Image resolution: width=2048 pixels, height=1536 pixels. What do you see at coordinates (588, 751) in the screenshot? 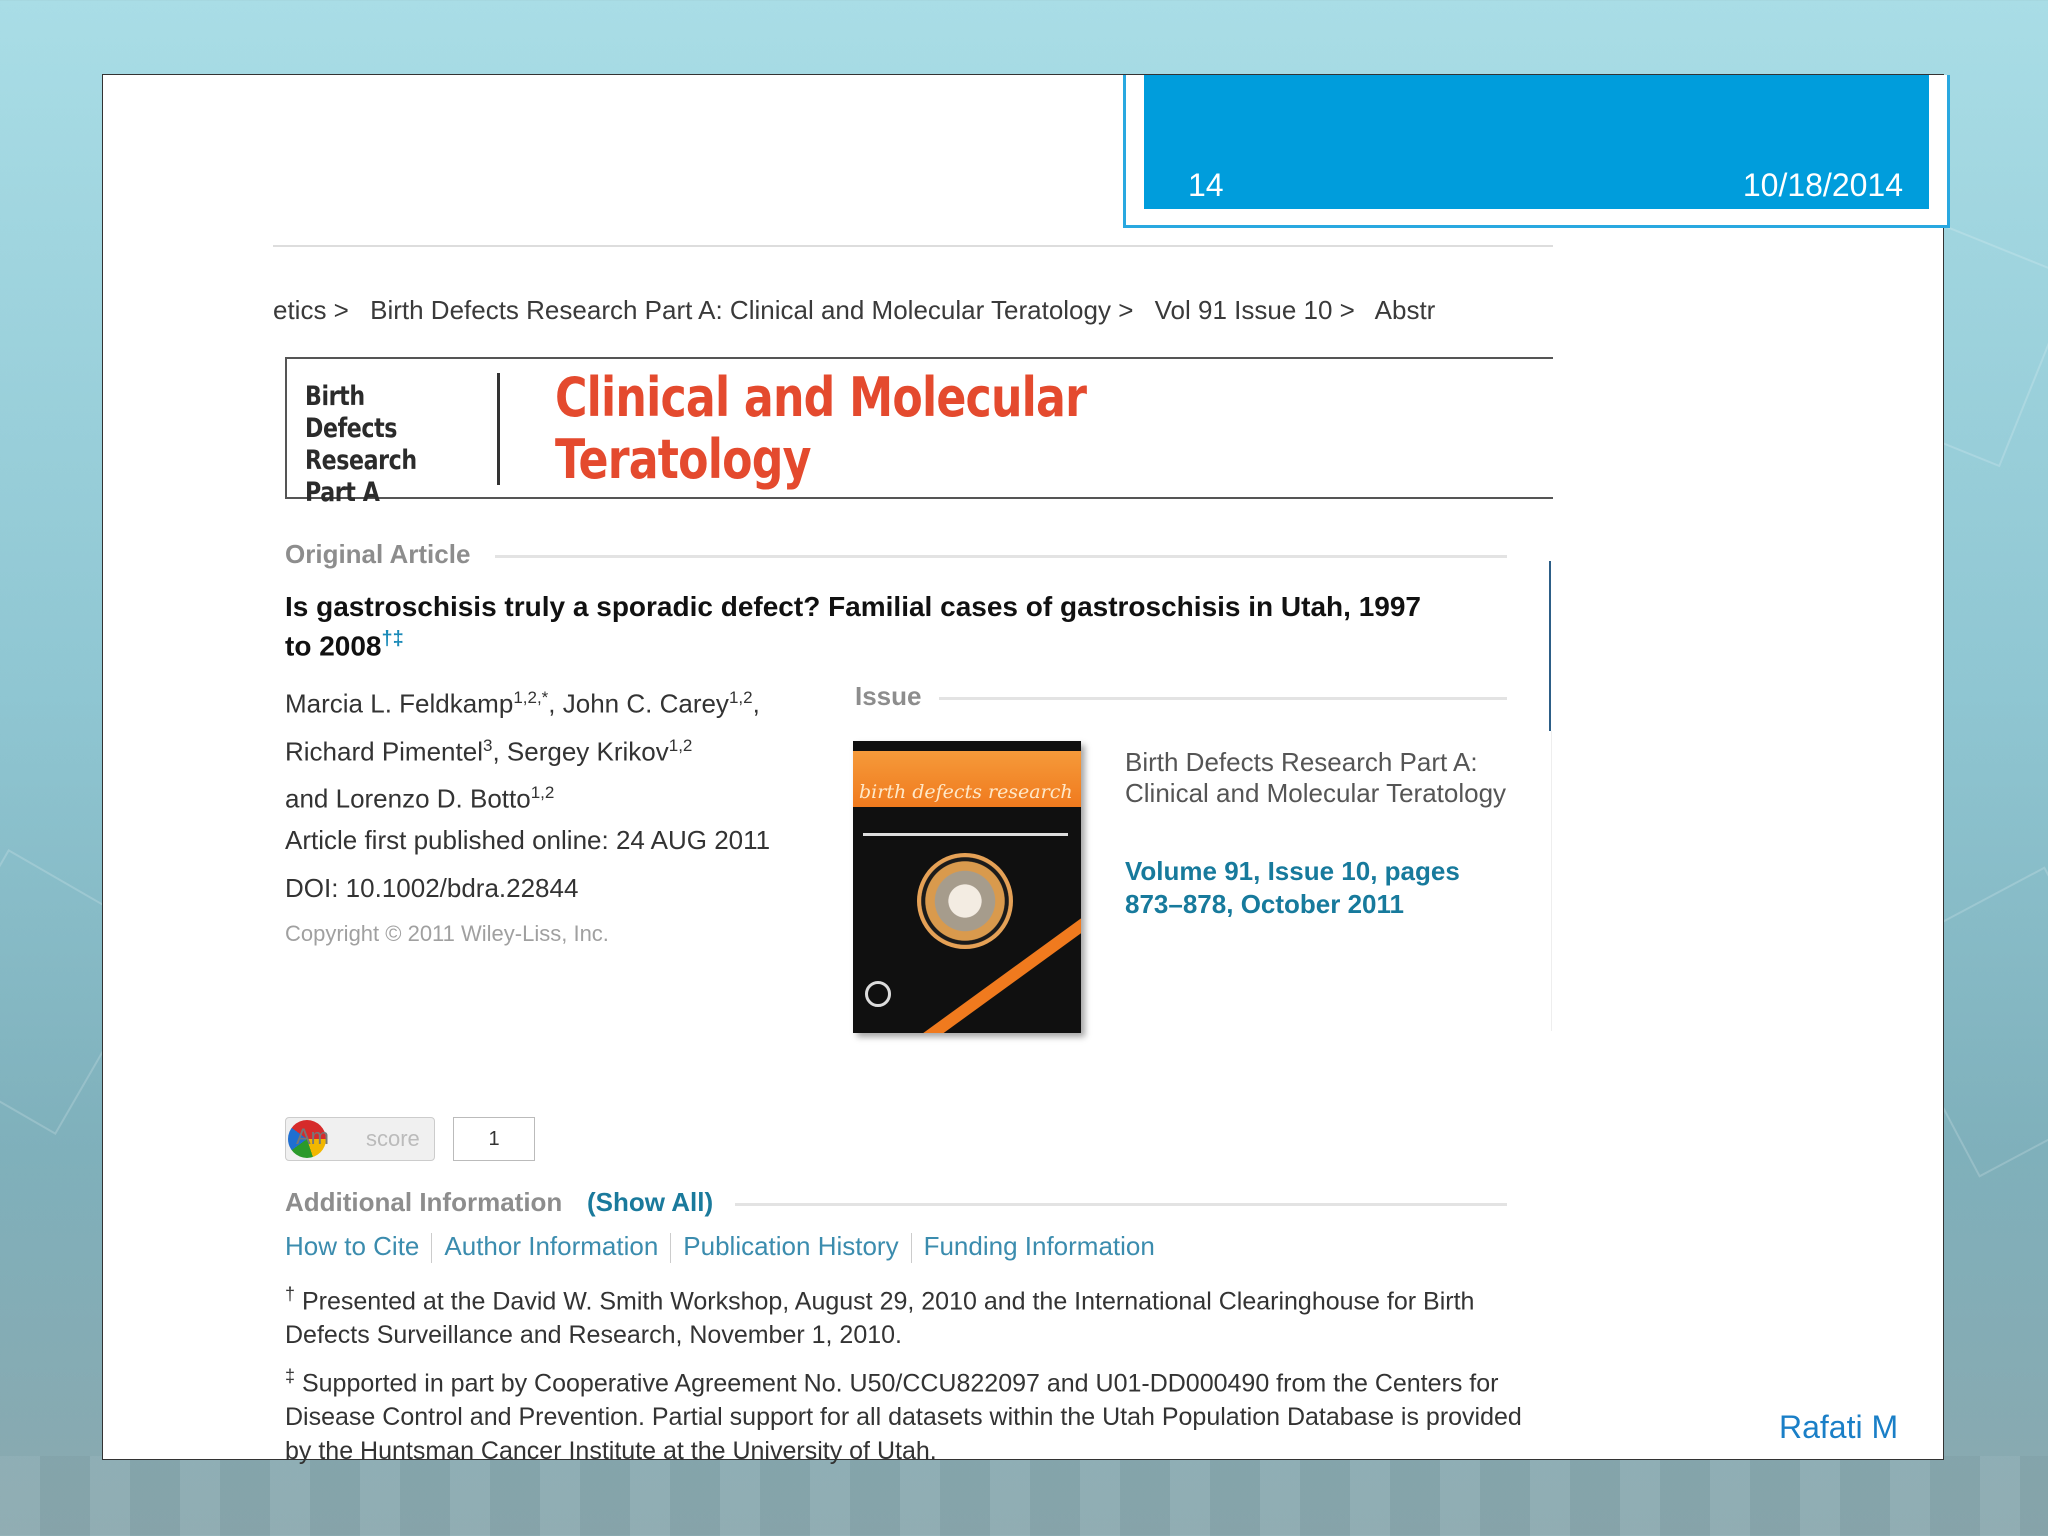
I see `author-name: Sergey Krikov` at bounding box center [588, 751].